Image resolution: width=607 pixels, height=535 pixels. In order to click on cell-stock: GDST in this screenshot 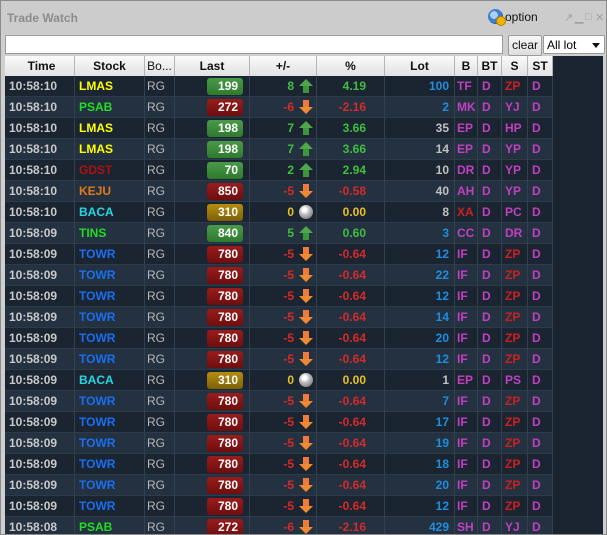, I will do `click(110, 170)`.